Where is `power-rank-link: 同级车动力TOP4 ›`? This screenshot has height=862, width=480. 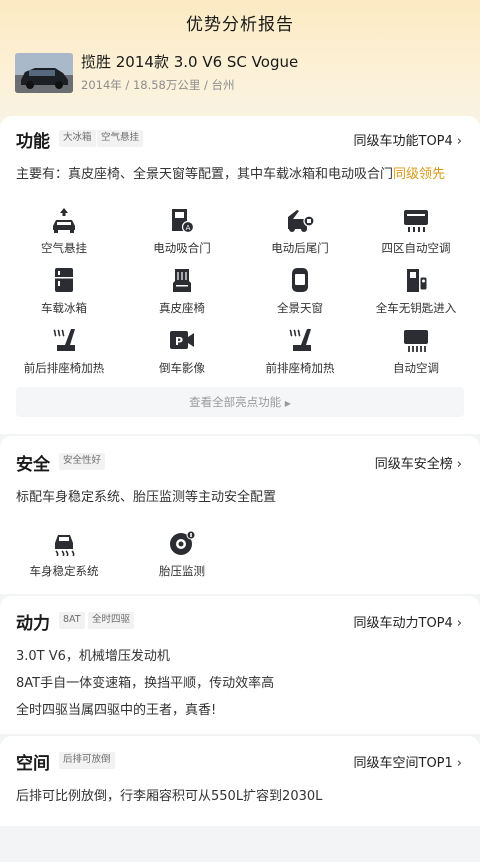 power-rank-link: 同级车动力TOP4 › is located at coordinates (408, 621).